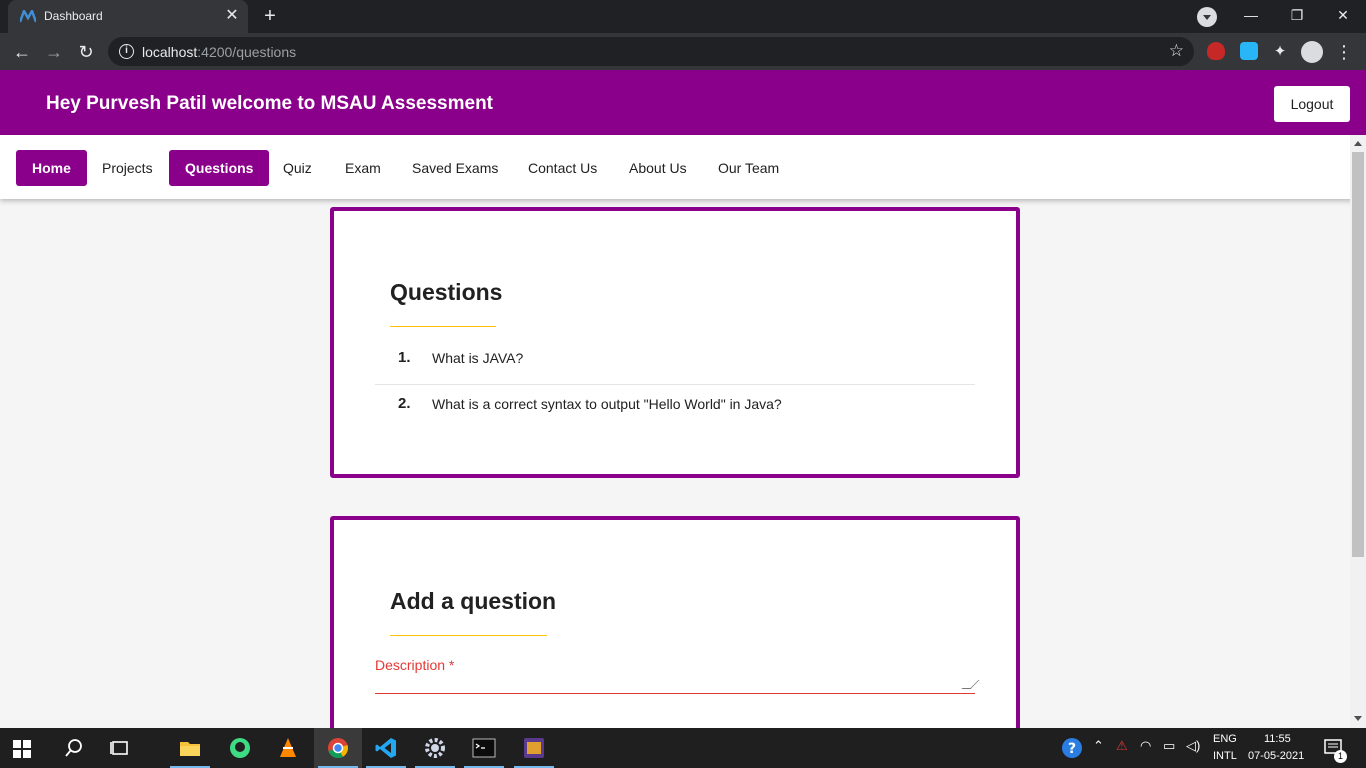  I want to click on forward-arrow-icon: →, so click(54, 52).